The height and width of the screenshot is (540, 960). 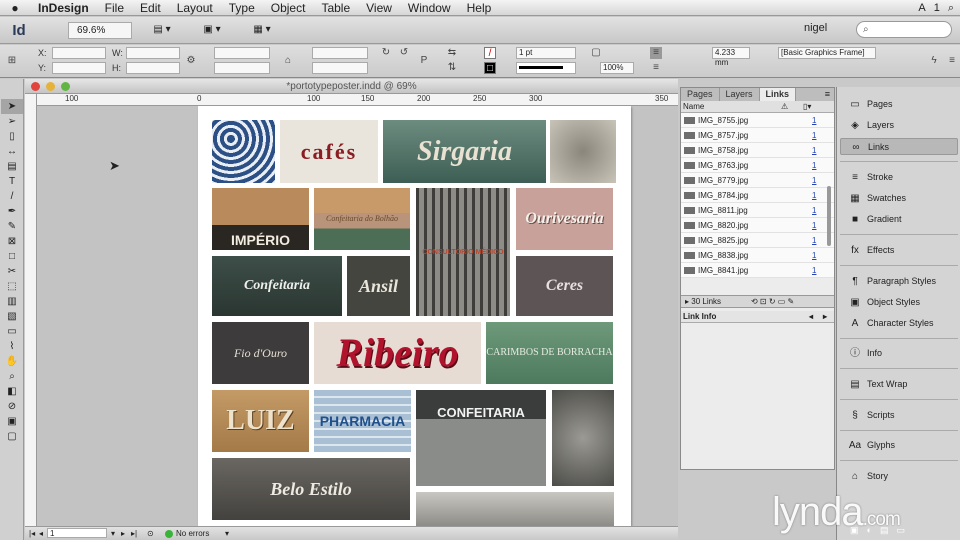 What do you see at coordinates (362, 219) in the screenshot?
I see `image-tile: Confeitaria do Bolhão` at bounding box center [362, 219].